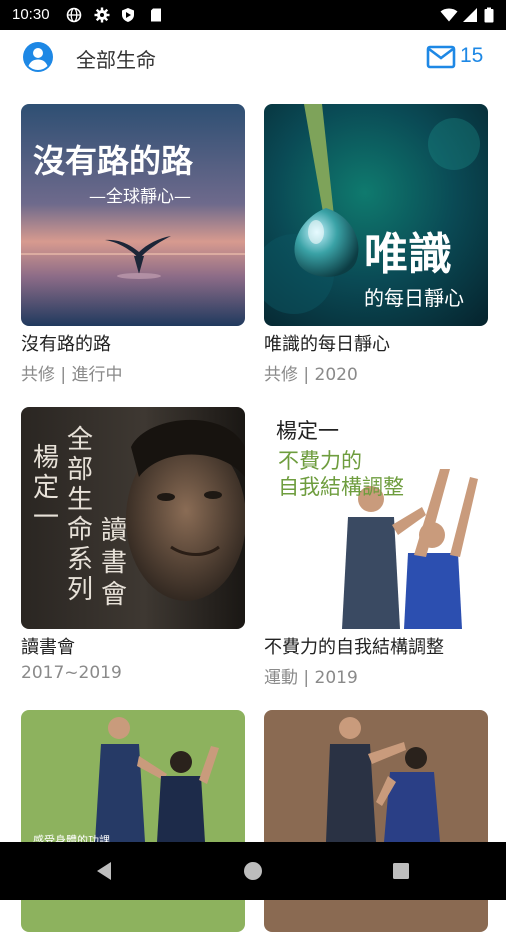  I want to click on globe-icon, so click(74, 15).